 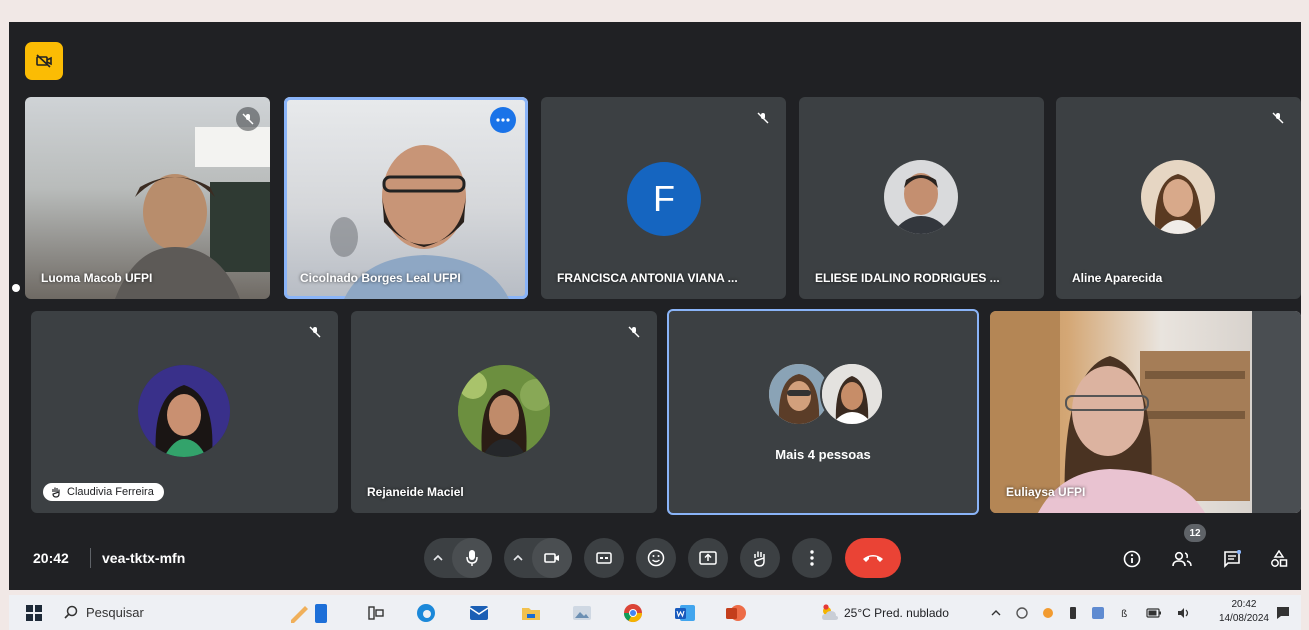 I want to click on people-icon, so click(x=1182, y=559).